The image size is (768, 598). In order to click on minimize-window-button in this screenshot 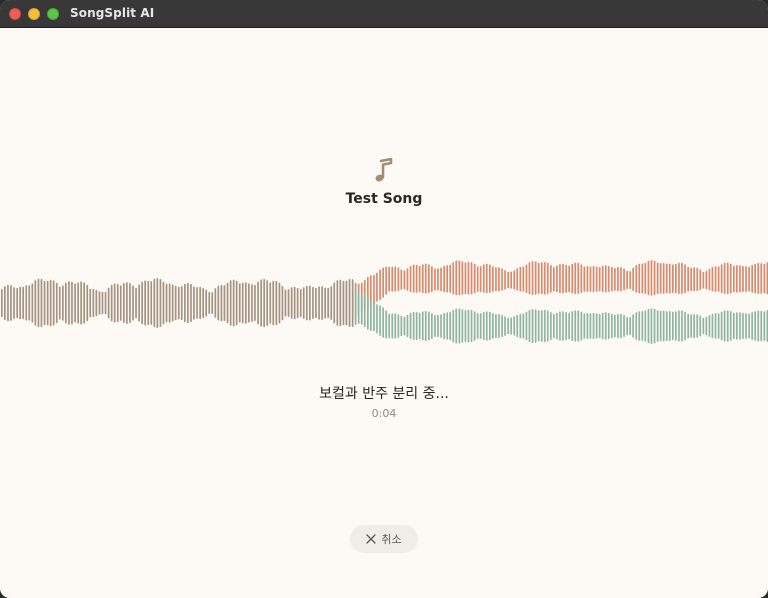, I will do `click(34, 14)`.